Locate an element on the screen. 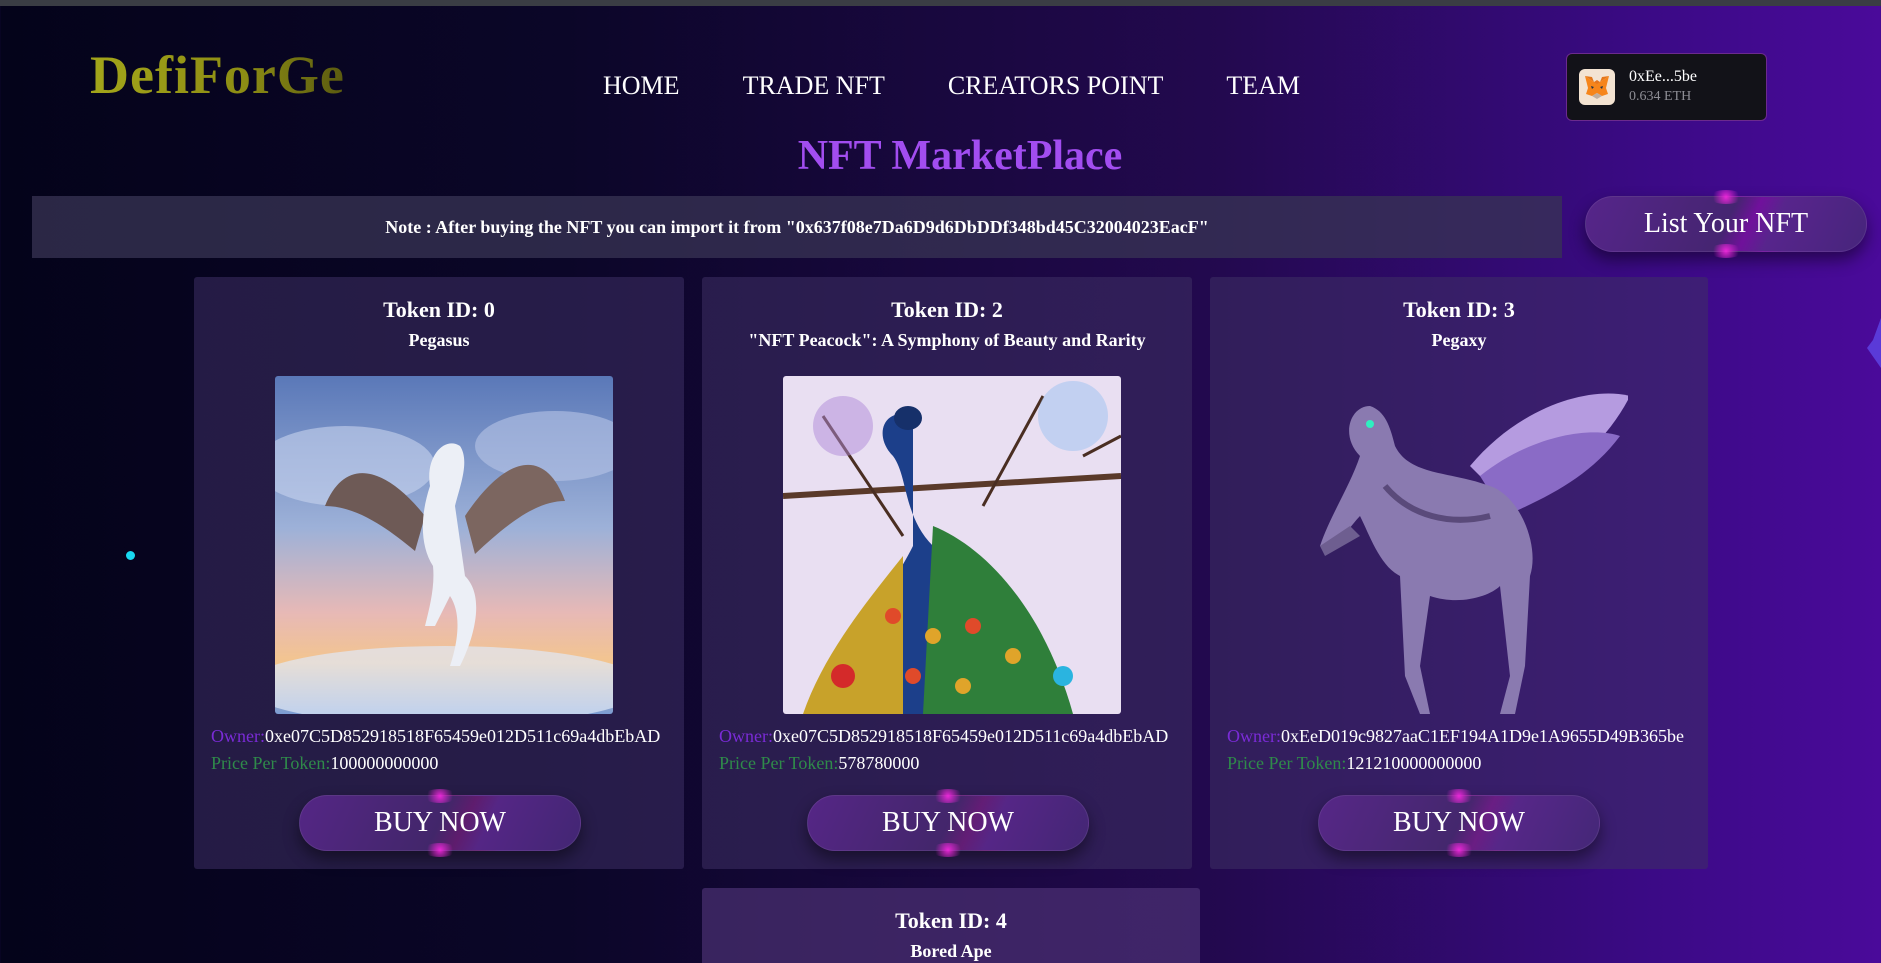 This screenshot has height=963, width=1881. browser-top-strip is located at coordinates (940, 3).